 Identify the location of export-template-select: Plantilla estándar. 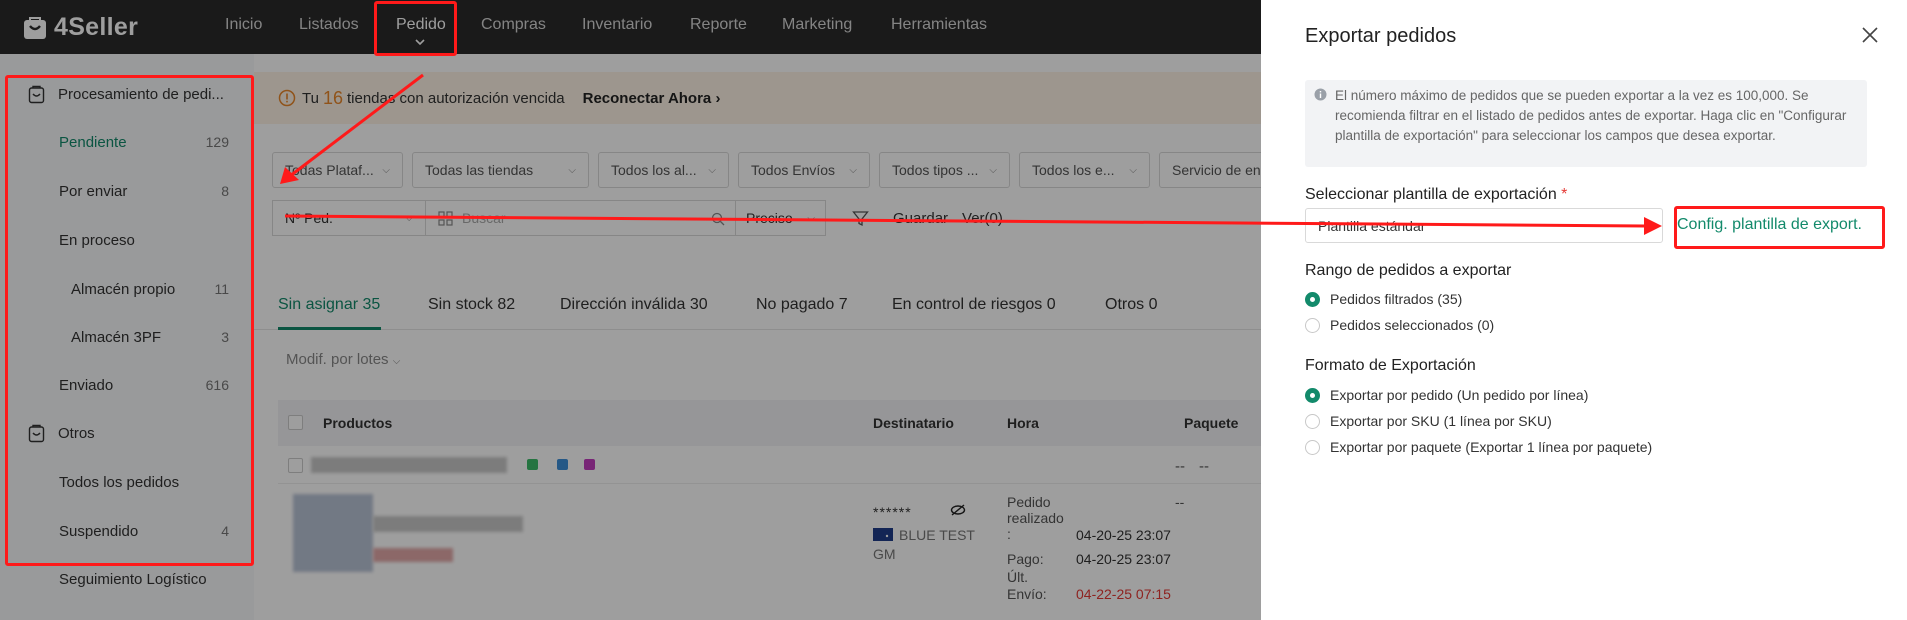
(1484, 225).